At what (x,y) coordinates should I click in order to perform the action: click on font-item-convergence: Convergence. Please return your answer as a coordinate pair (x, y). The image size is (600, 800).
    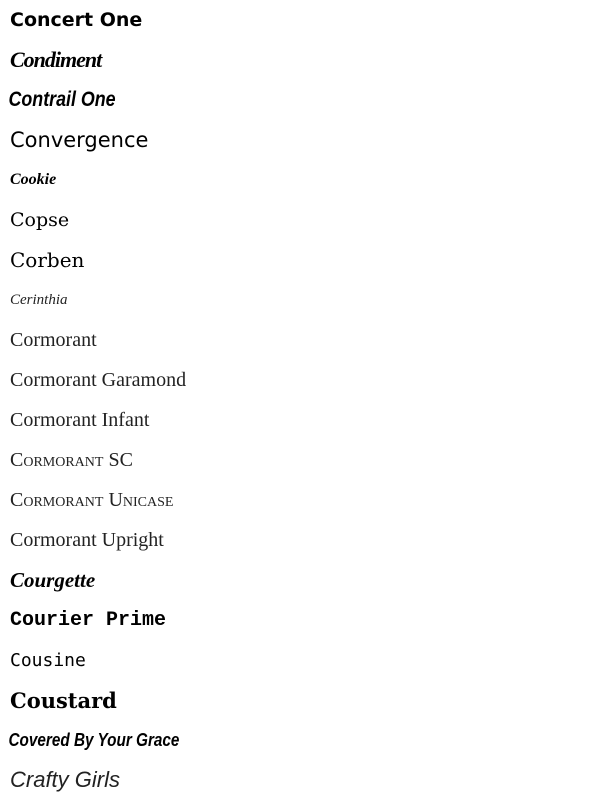
    Looking at the image, I should click on (300, 140).